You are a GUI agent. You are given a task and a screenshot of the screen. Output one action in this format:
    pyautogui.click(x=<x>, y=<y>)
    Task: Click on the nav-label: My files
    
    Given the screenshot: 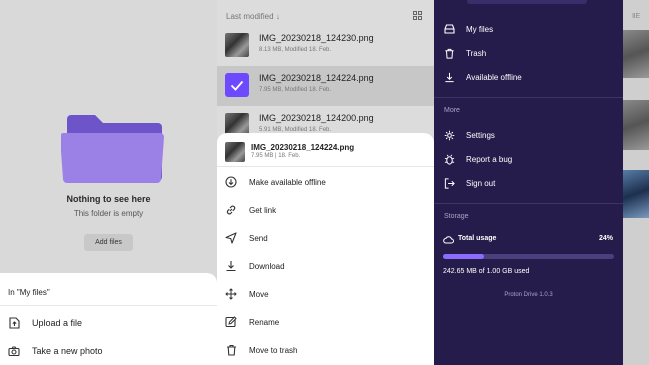 What is the action you would take?
    pyautogui.click(x=480, y=29)
    